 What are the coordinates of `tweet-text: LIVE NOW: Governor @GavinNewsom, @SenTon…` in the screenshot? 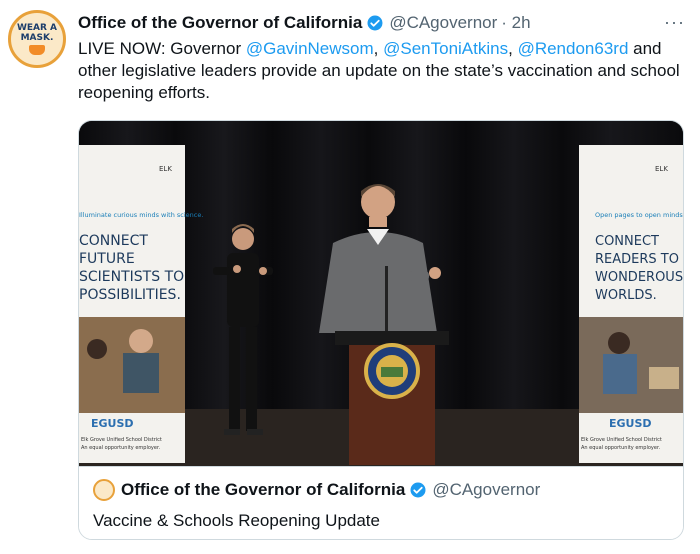 It's located at (379, 70).